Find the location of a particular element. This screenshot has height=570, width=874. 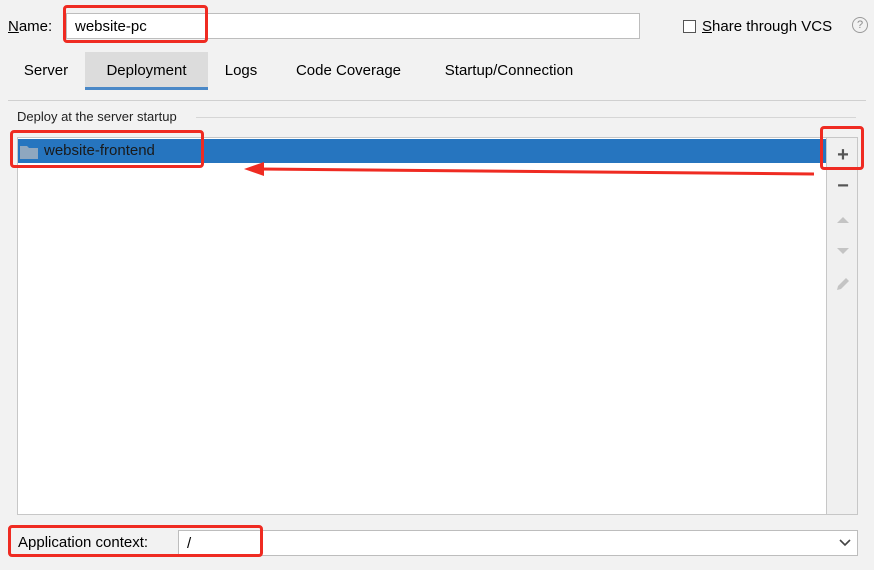

tab-deployment: Deployment is located at coordinates (146, 71).